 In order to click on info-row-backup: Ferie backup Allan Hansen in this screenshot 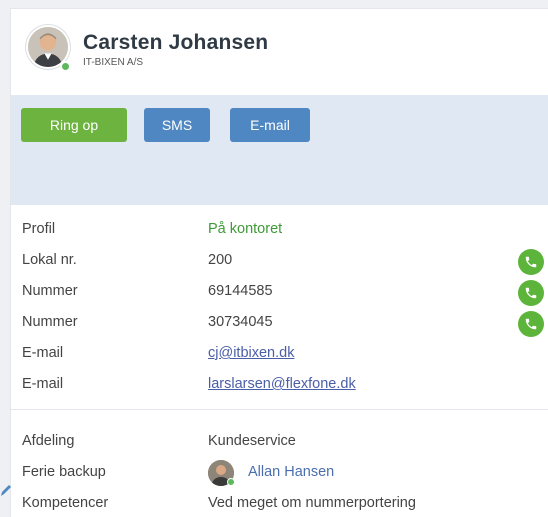, I will do `click(279, 473)`.